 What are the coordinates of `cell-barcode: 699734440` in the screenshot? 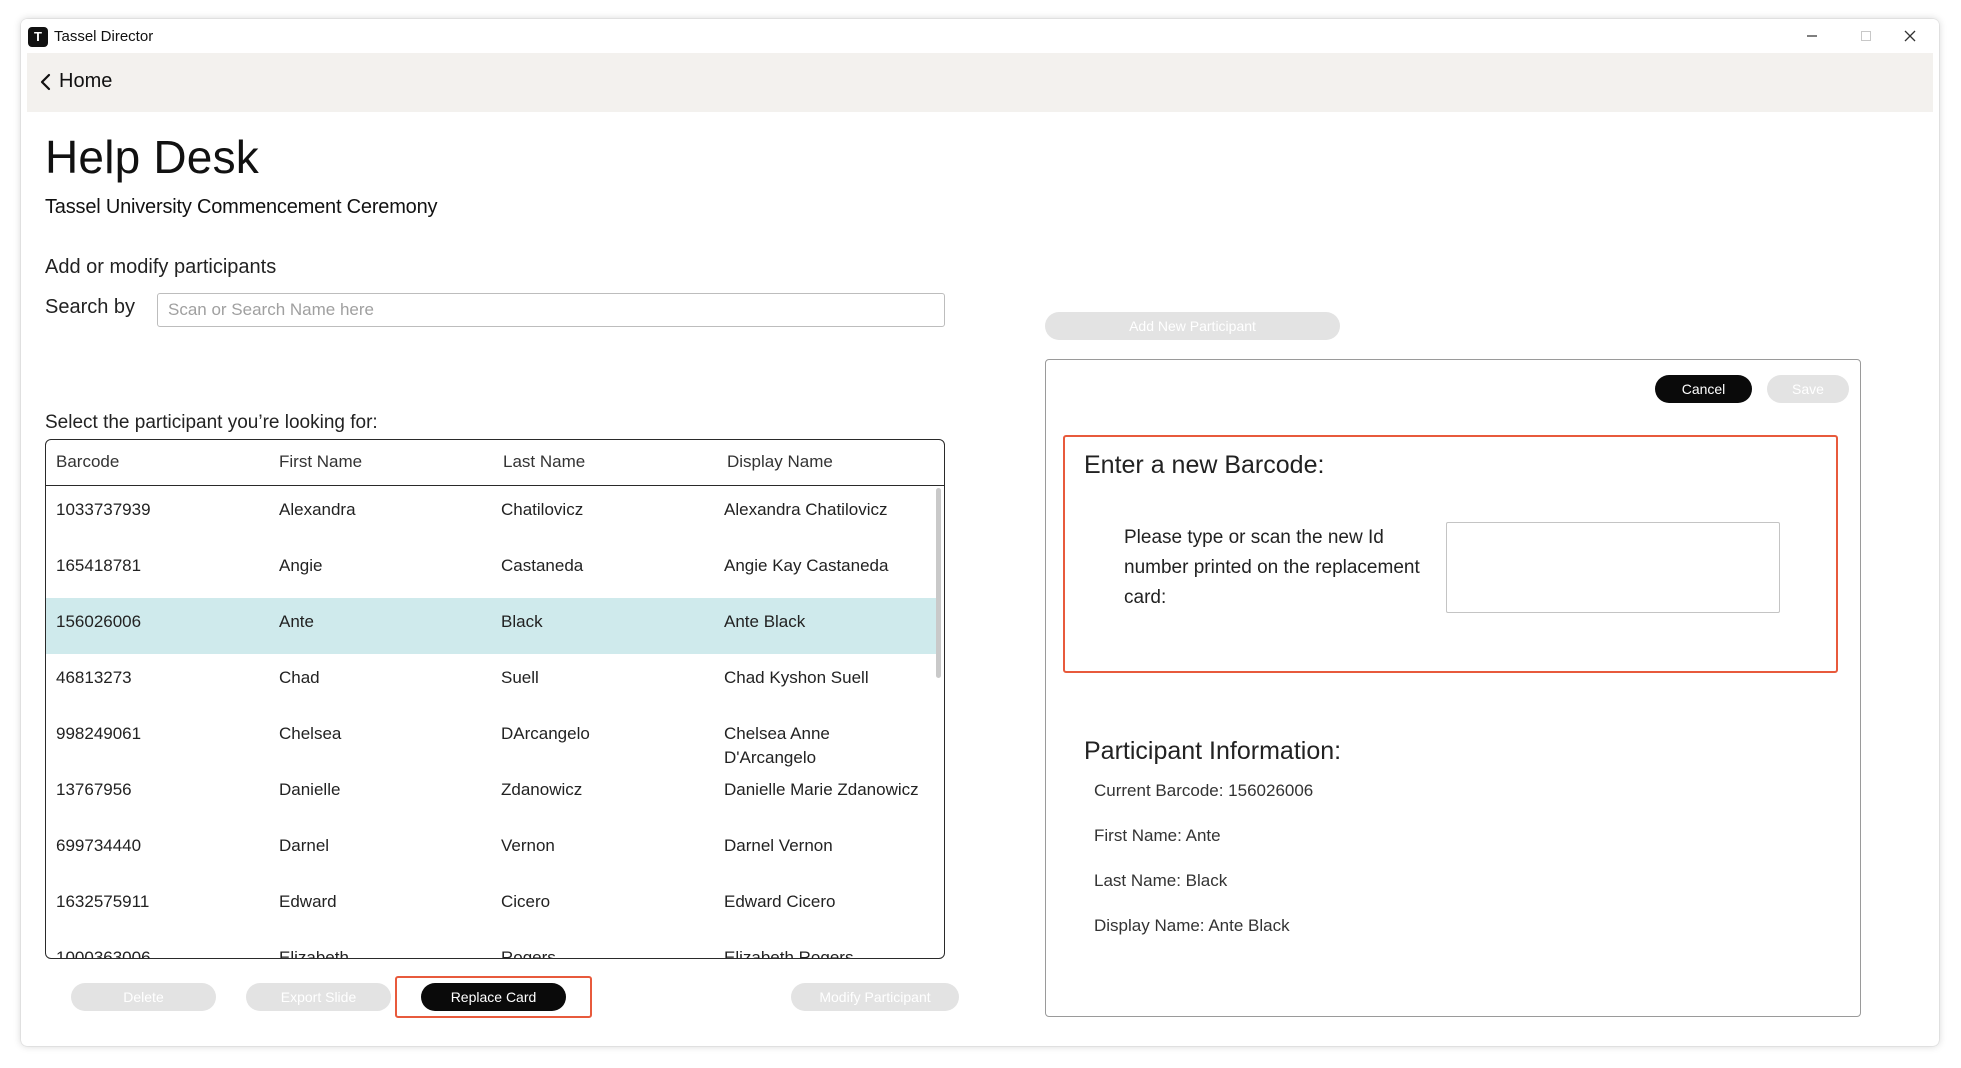 It's located at (99, 845).